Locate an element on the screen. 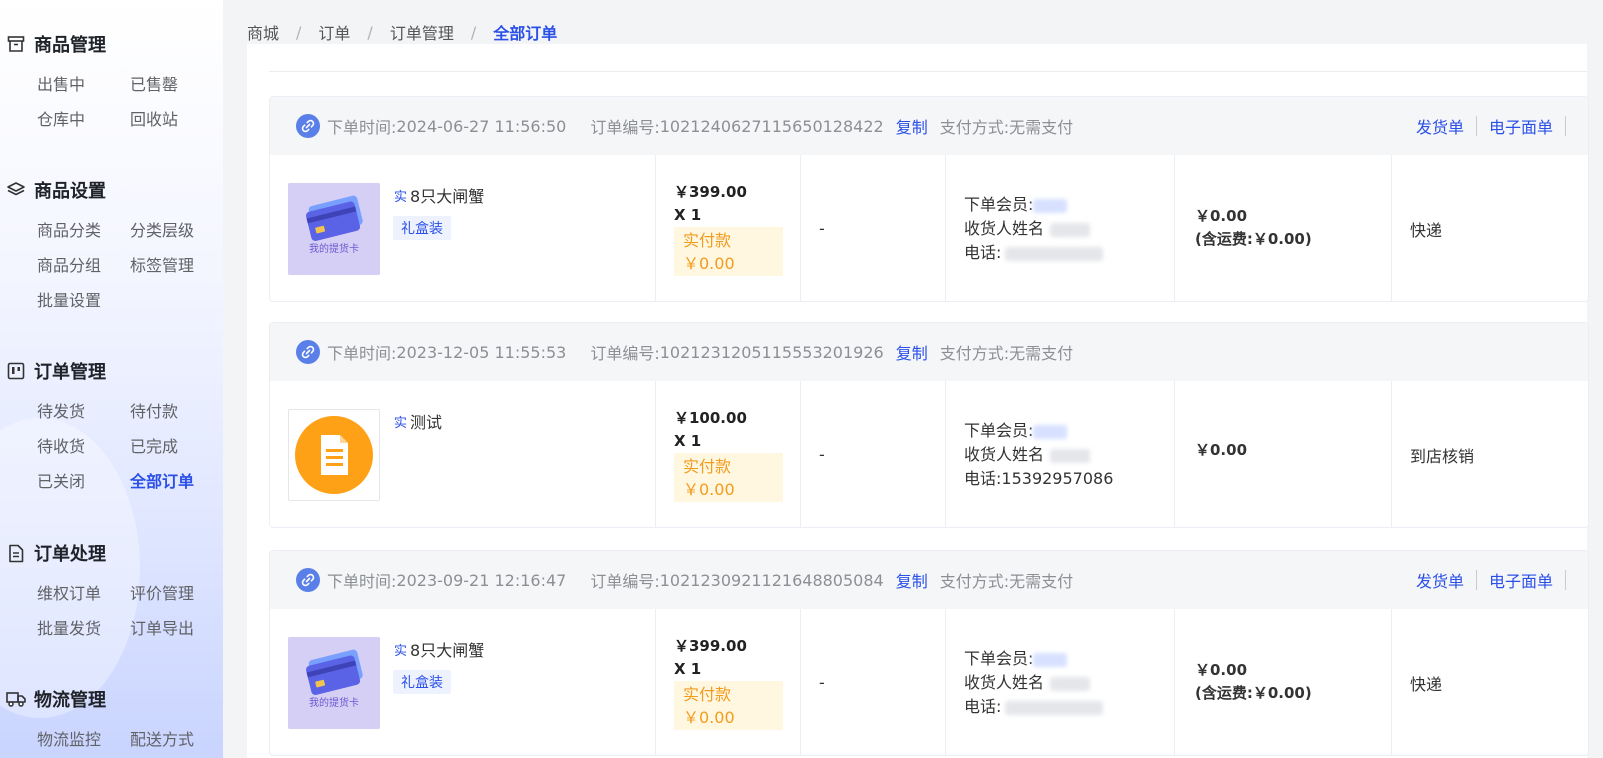 Image resolution: width=1603 pixels, height=758 pixels. buyer-cell: 下单会员: 收货人姓名 电话: is located at coordinates (1060, 228).